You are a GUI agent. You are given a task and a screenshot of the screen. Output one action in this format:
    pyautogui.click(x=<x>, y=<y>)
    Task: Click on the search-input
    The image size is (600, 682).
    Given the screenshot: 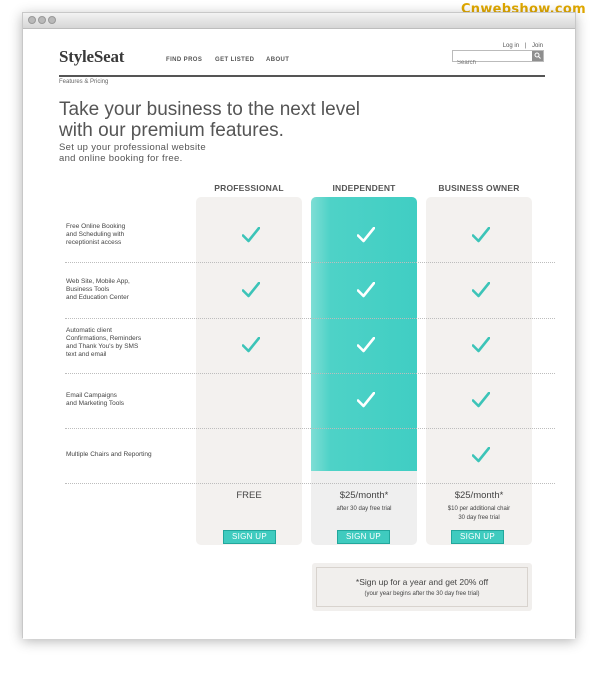 What is the action you would take?
    pyautogui.click(x=494, y=63)
    